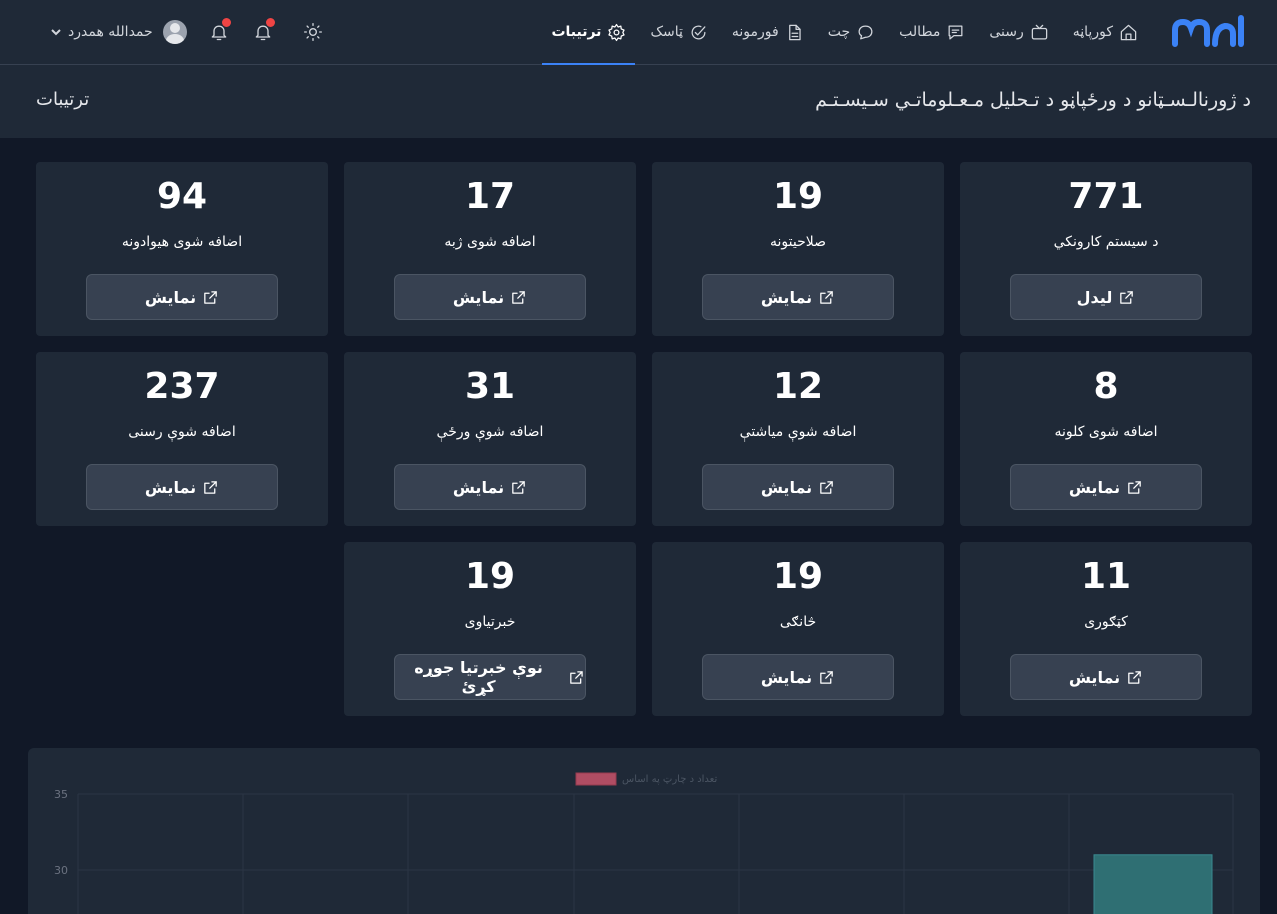  I want to click on notifications-button, so click(219, 31).